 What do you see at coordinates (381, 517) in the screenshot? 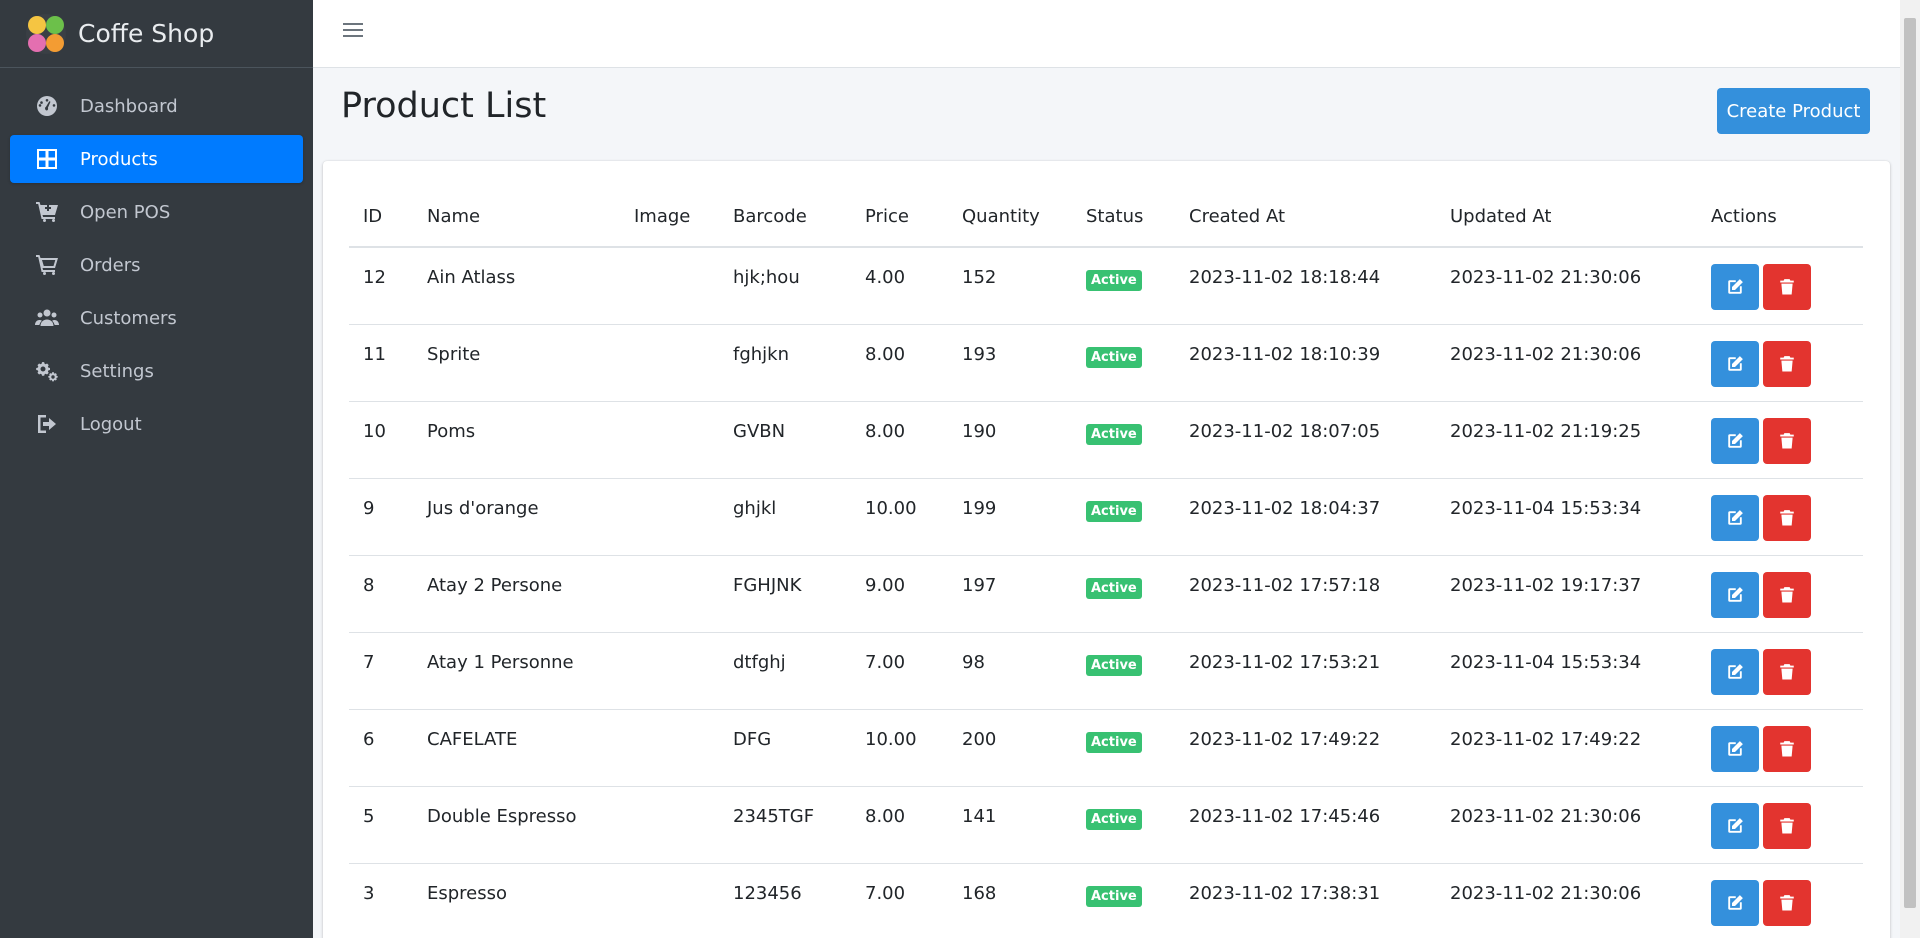
I see `cell-id: 9` at bounding box center [381, 517].